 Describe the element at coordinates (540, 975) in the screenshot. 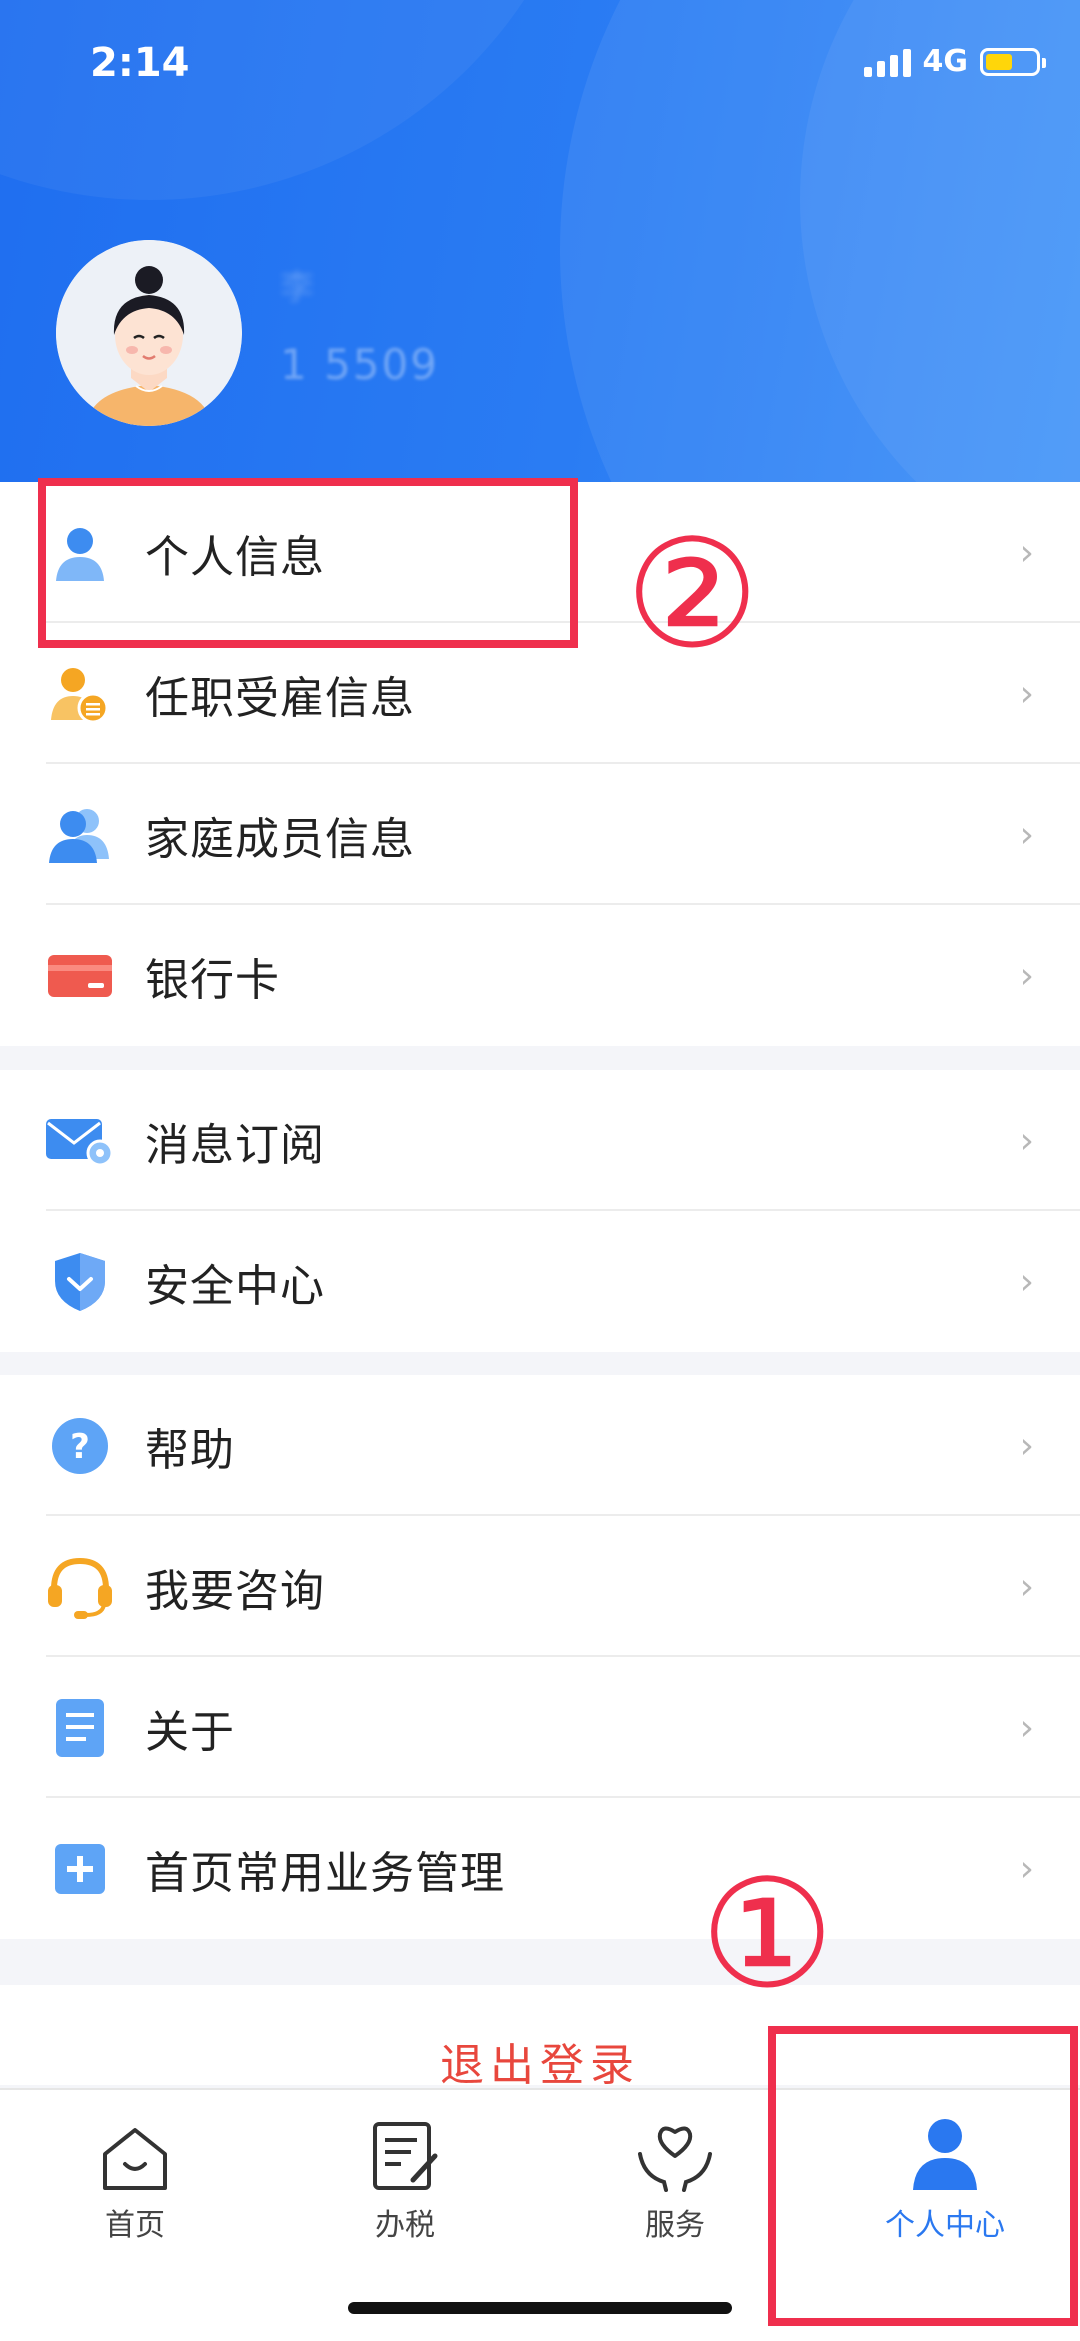

I see `menu-item-bank-card: 银行卡 ›` at that location.